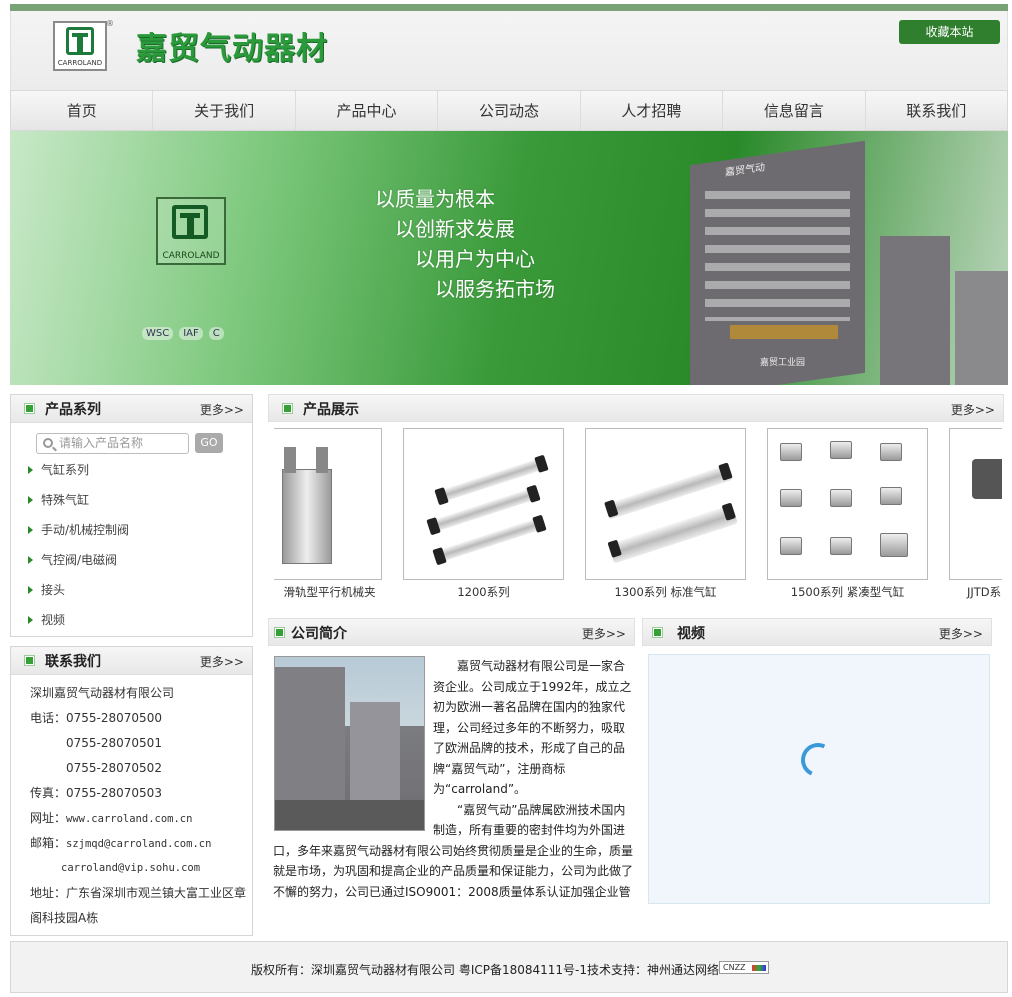 The width and height of the screenshot is (1012, 997). Describe the element at coordinates (138, 844) in the screenshot. I see `email-link: szjmqd@carroland.com.cn` at that location.